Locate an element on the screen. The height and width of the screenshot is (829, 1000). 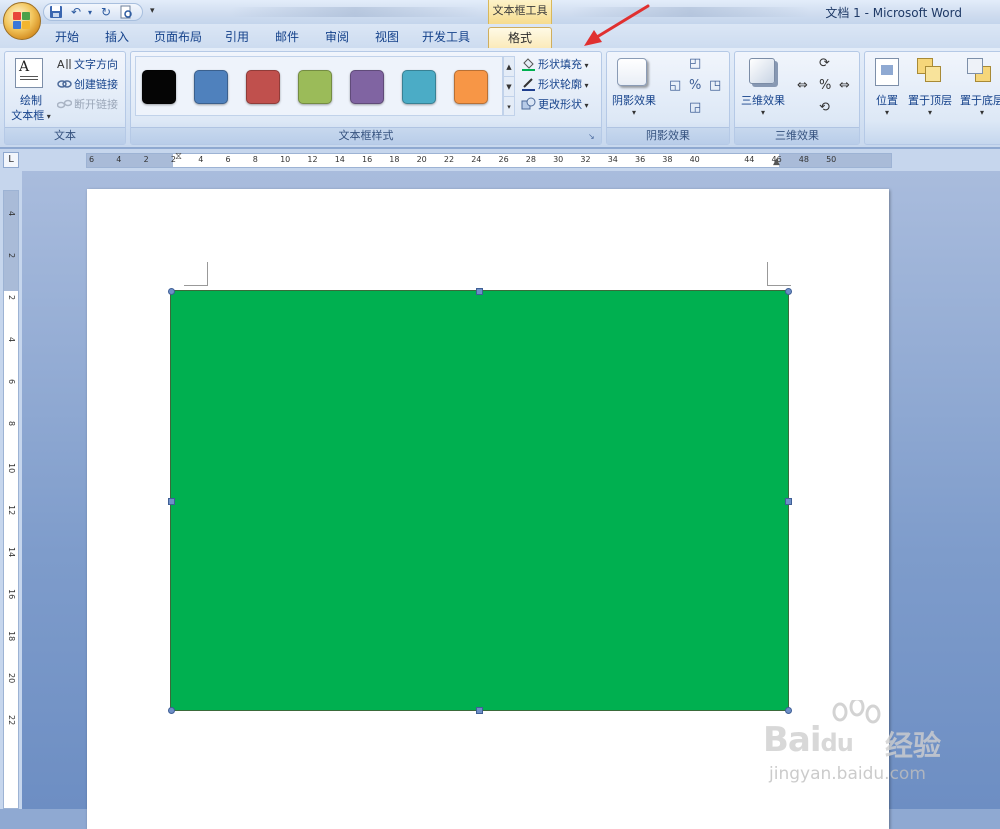
save-icon is located at coordinates (56, 12).